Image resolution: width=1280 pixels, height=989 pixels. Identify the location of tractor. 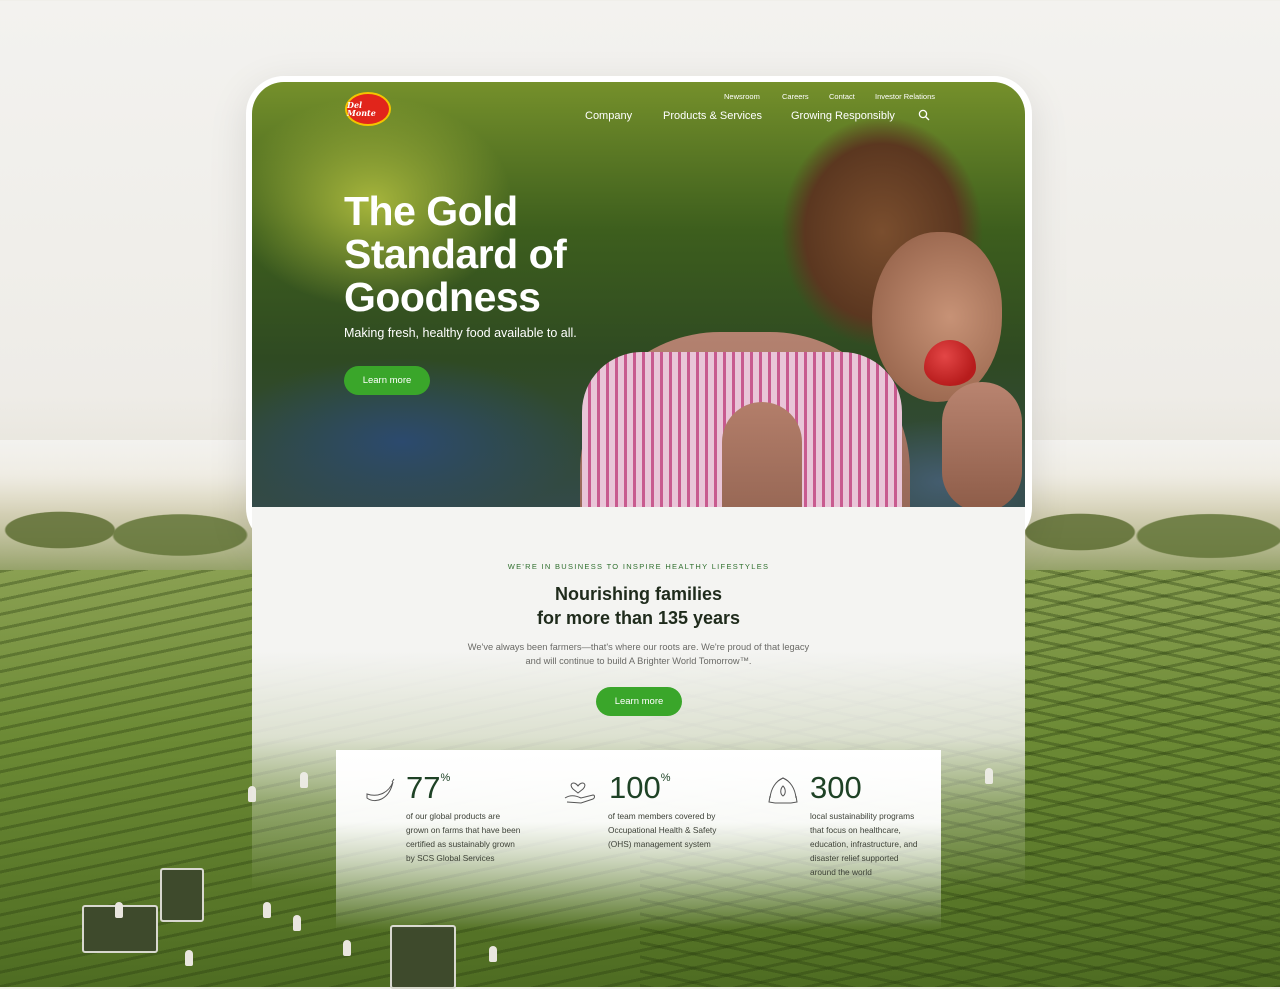
(182, 895).